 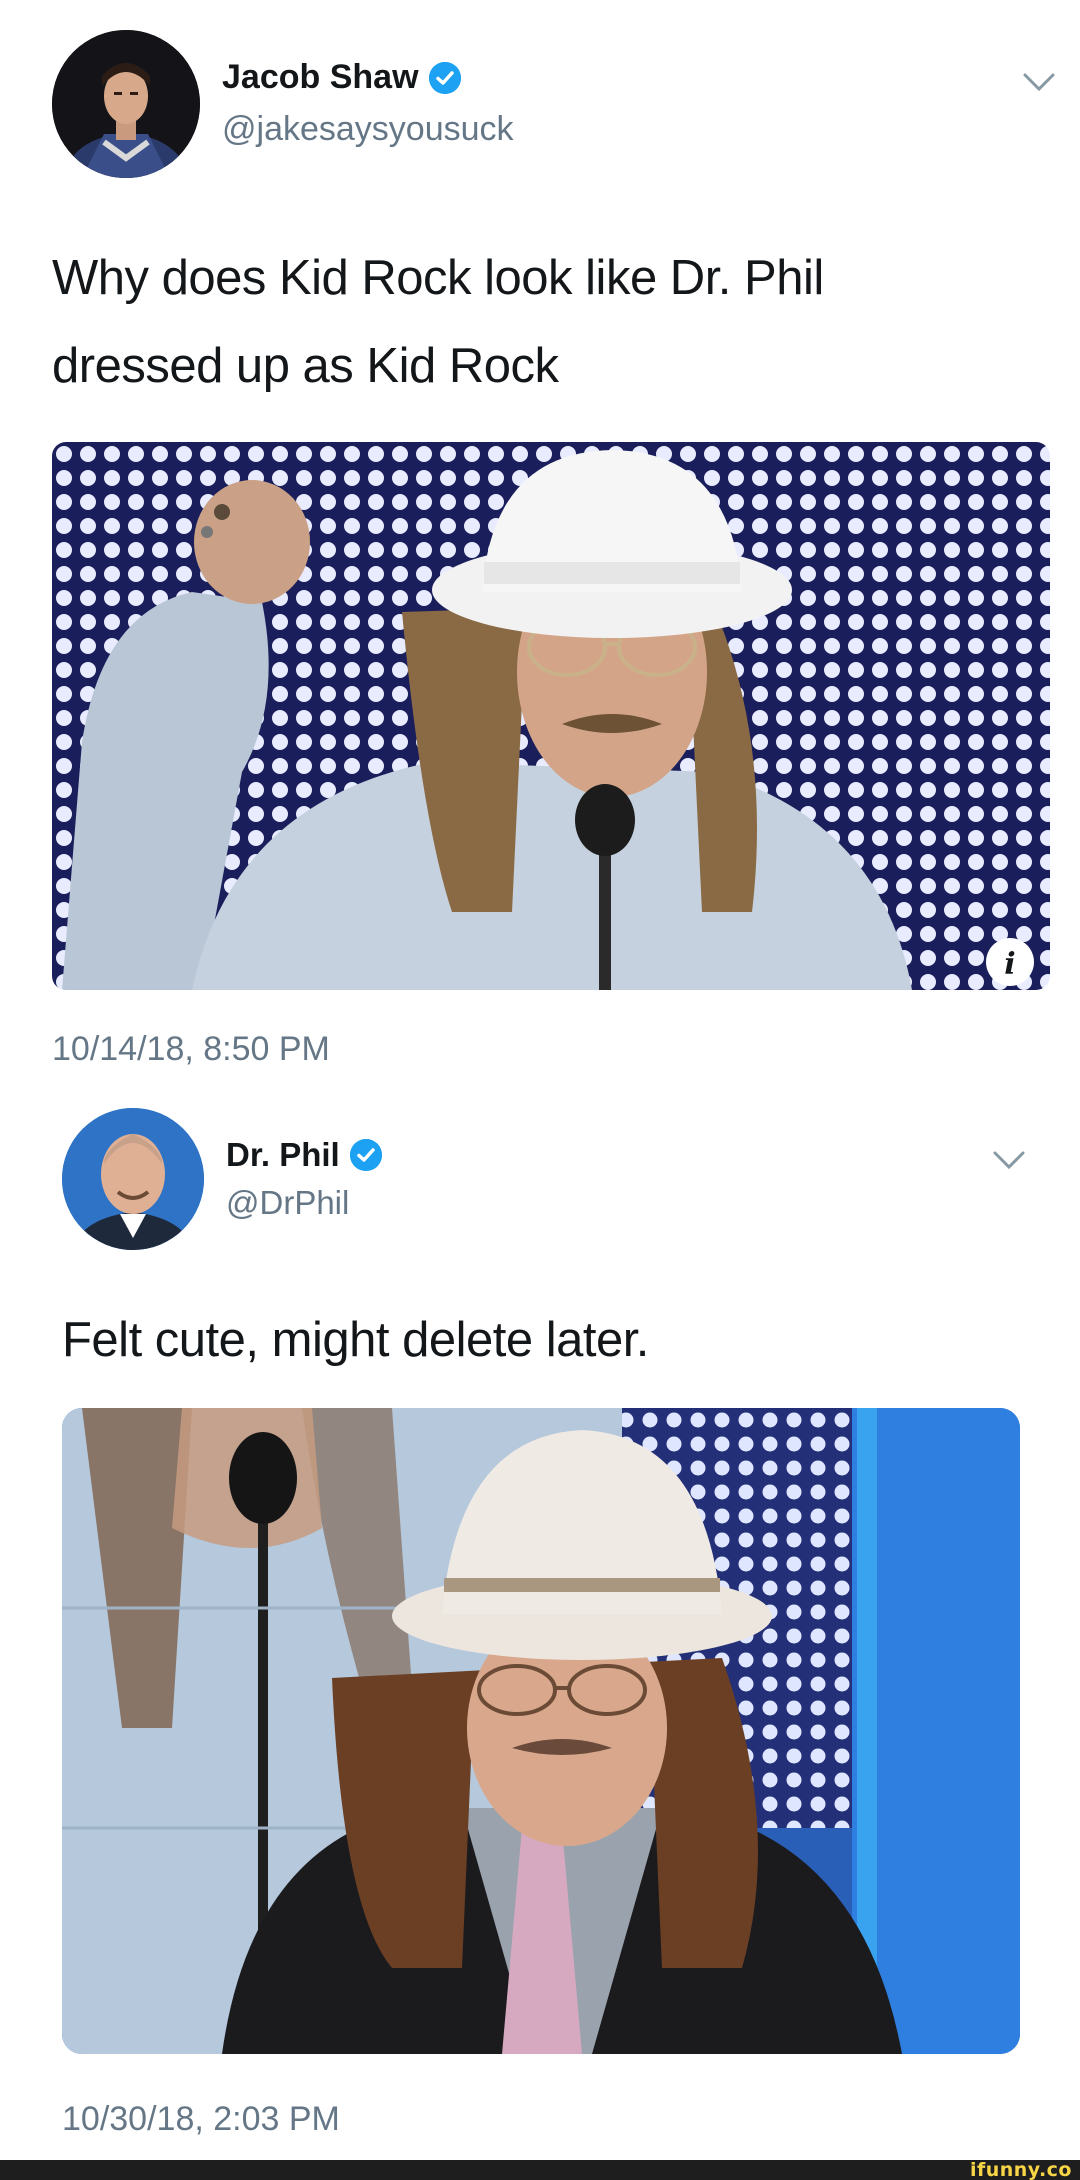 What do you see at coordinates (305, 366) in the screenshot?
I see `tweet-text-line-2: dressed up as Kid Rock` at bounding box center [305, 366].